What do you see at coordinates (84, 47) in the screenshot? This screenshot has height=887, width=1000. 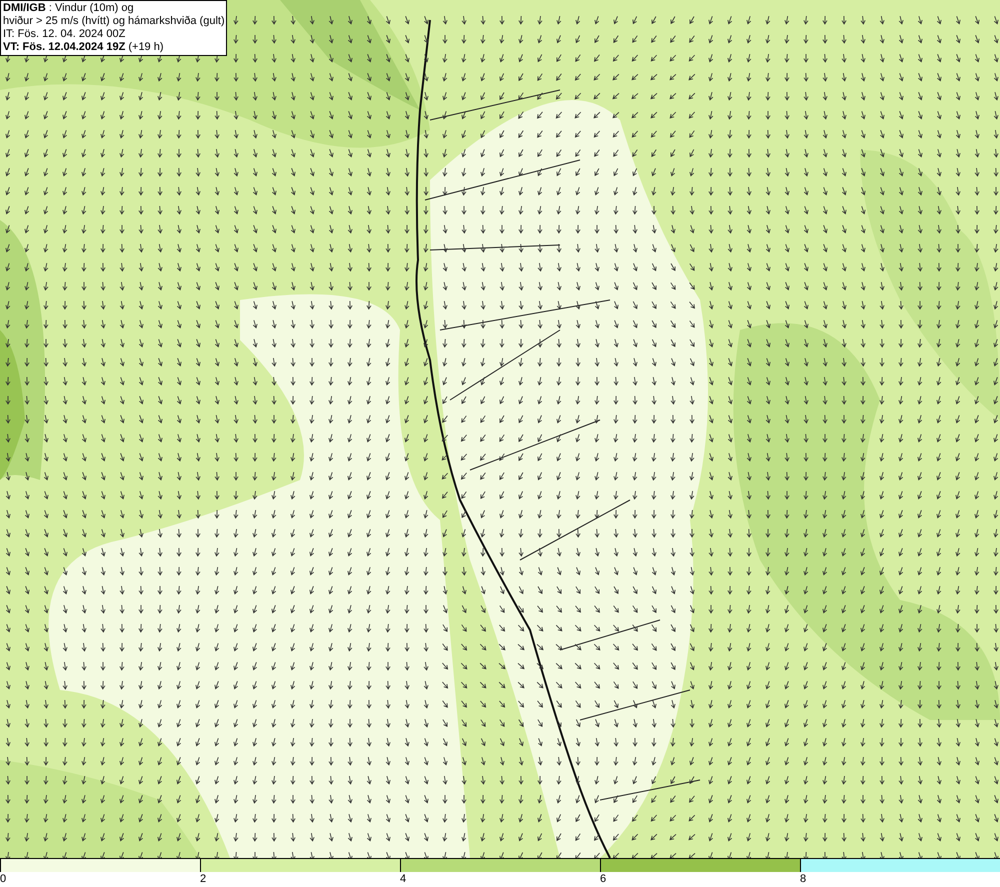 I see `map-info-text: VT: Fös. 12.04.2024 19Z (+19 h)` at bounding box center [84, 47].